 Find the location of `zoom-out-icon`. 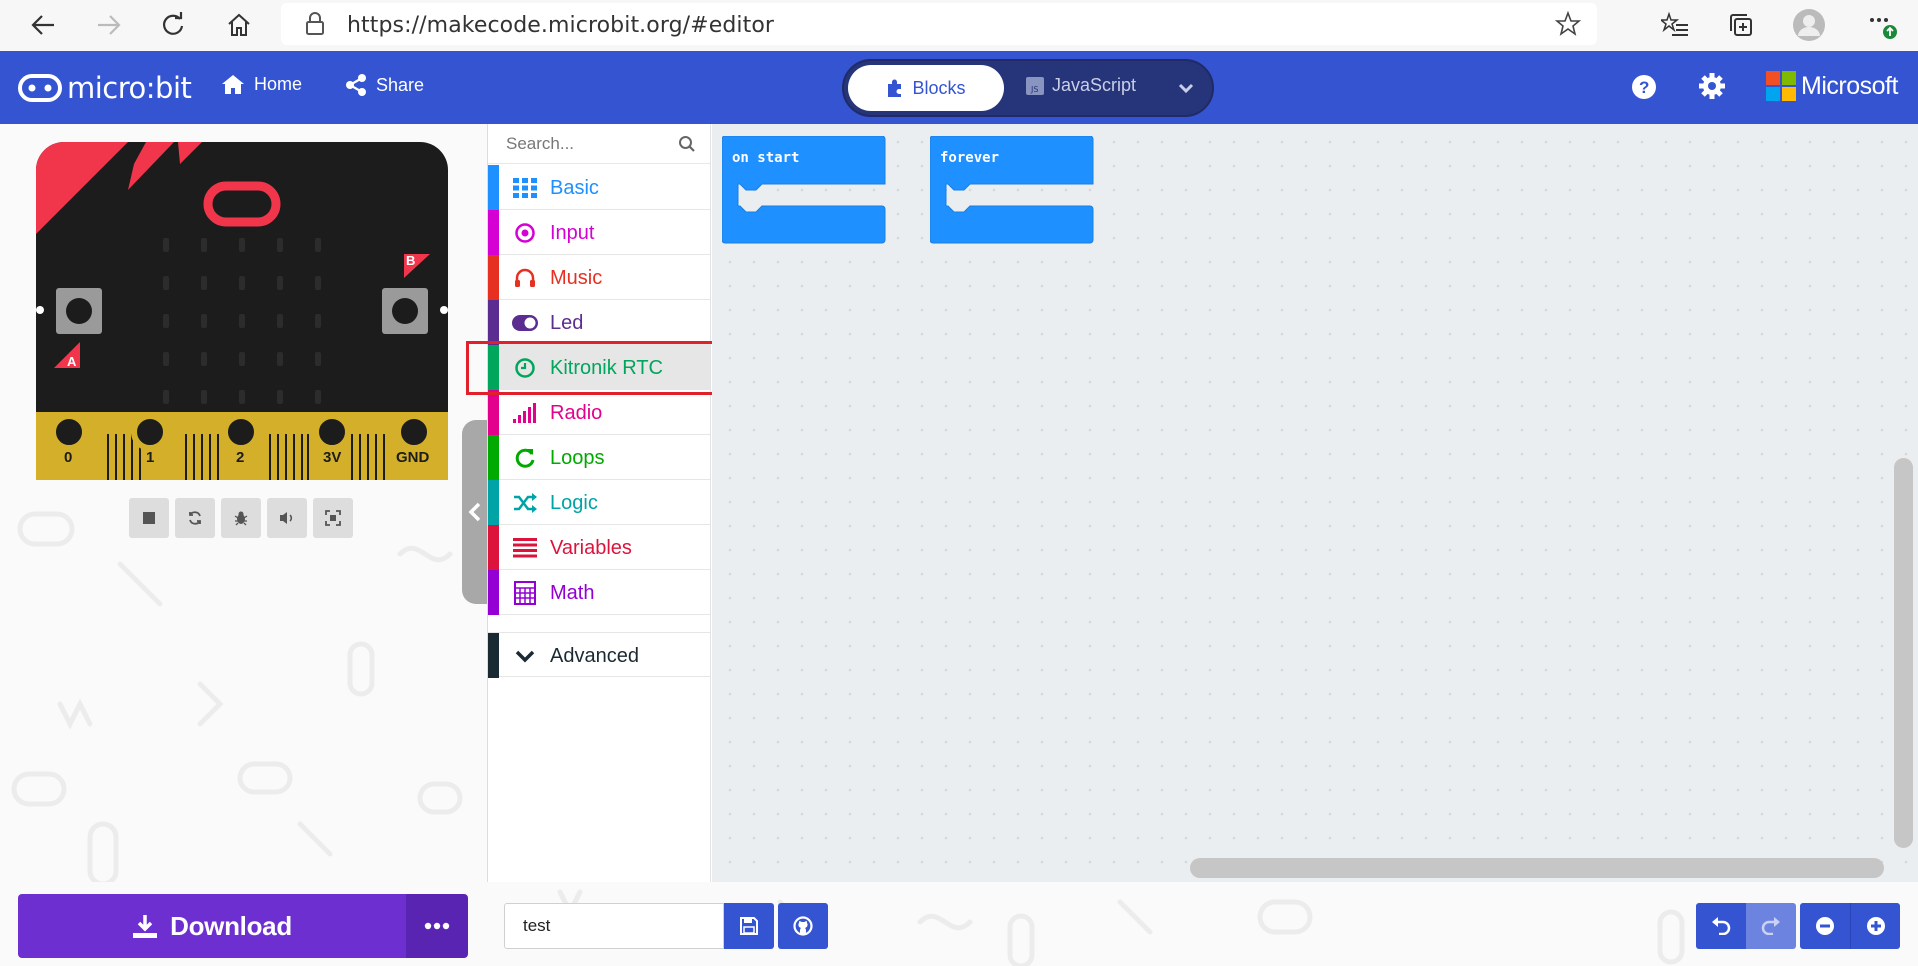

zoom-out-icon is located at coordinates (1825, 926).